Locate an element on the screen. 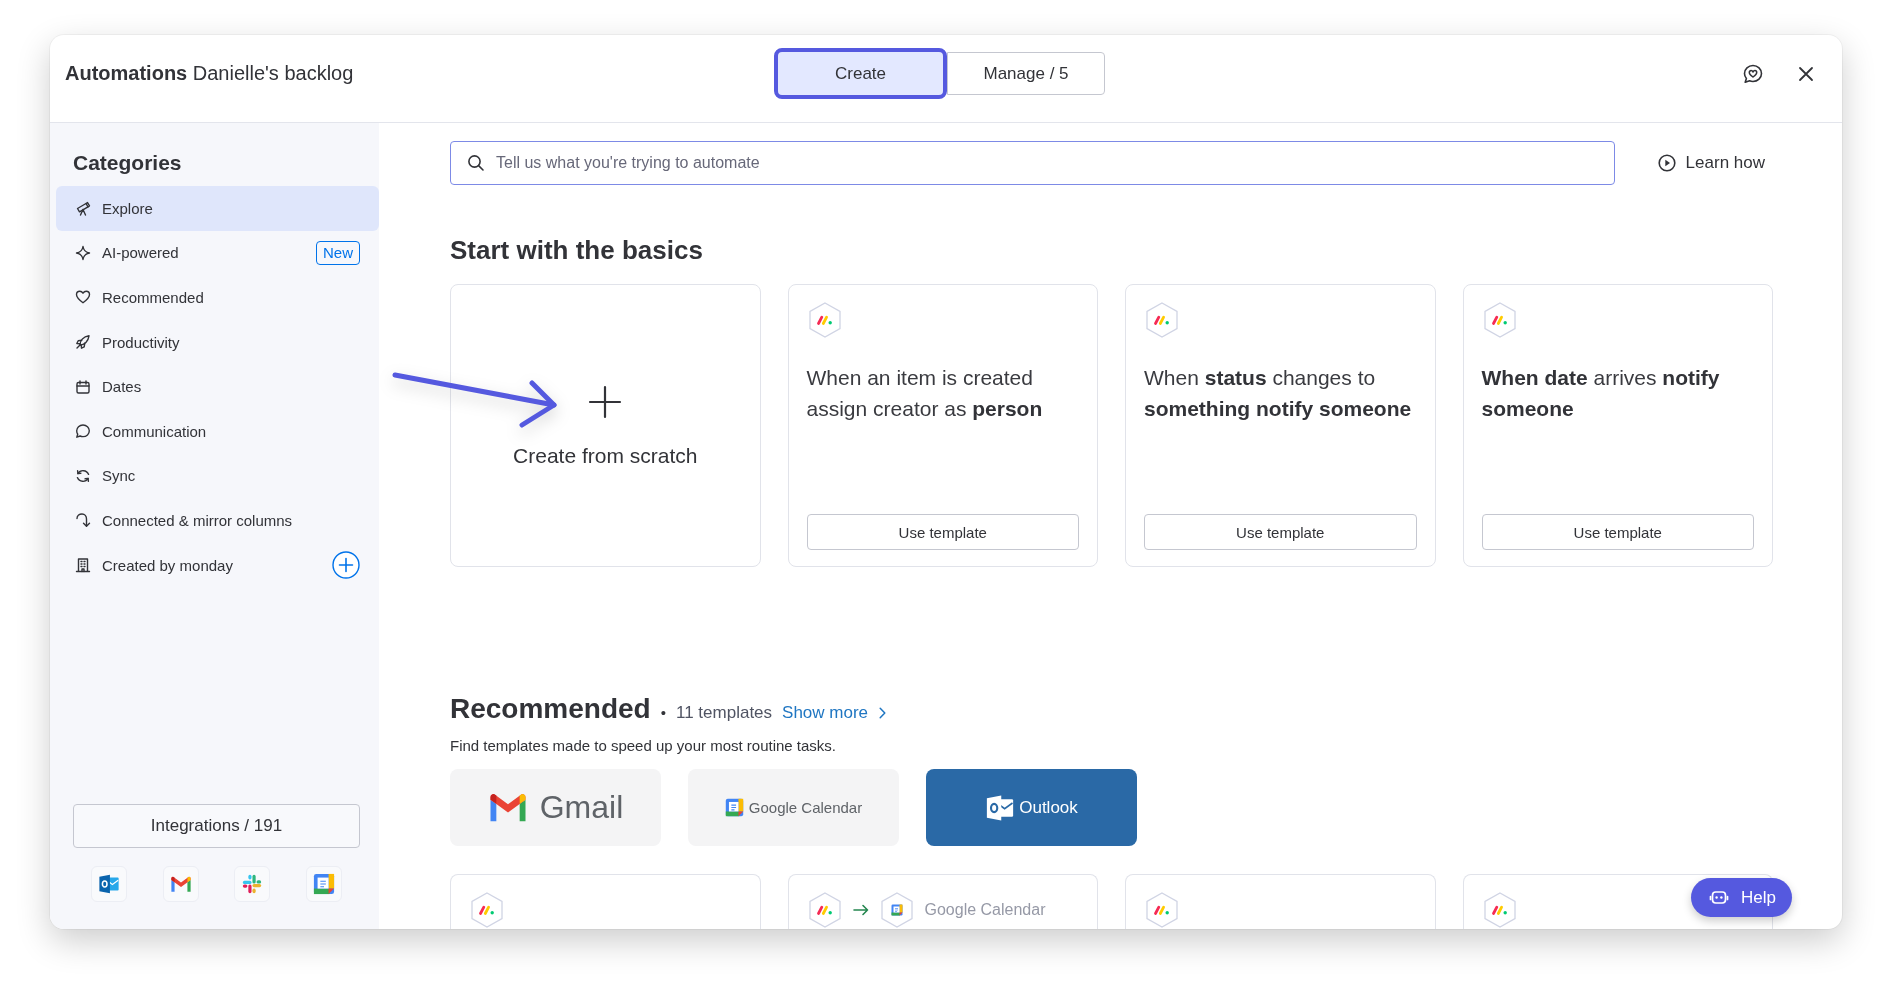 The height and width of the screenshot is (994, 1892). search-field: Tell us what you're trying to automate is located at coordinates (1032, 163).